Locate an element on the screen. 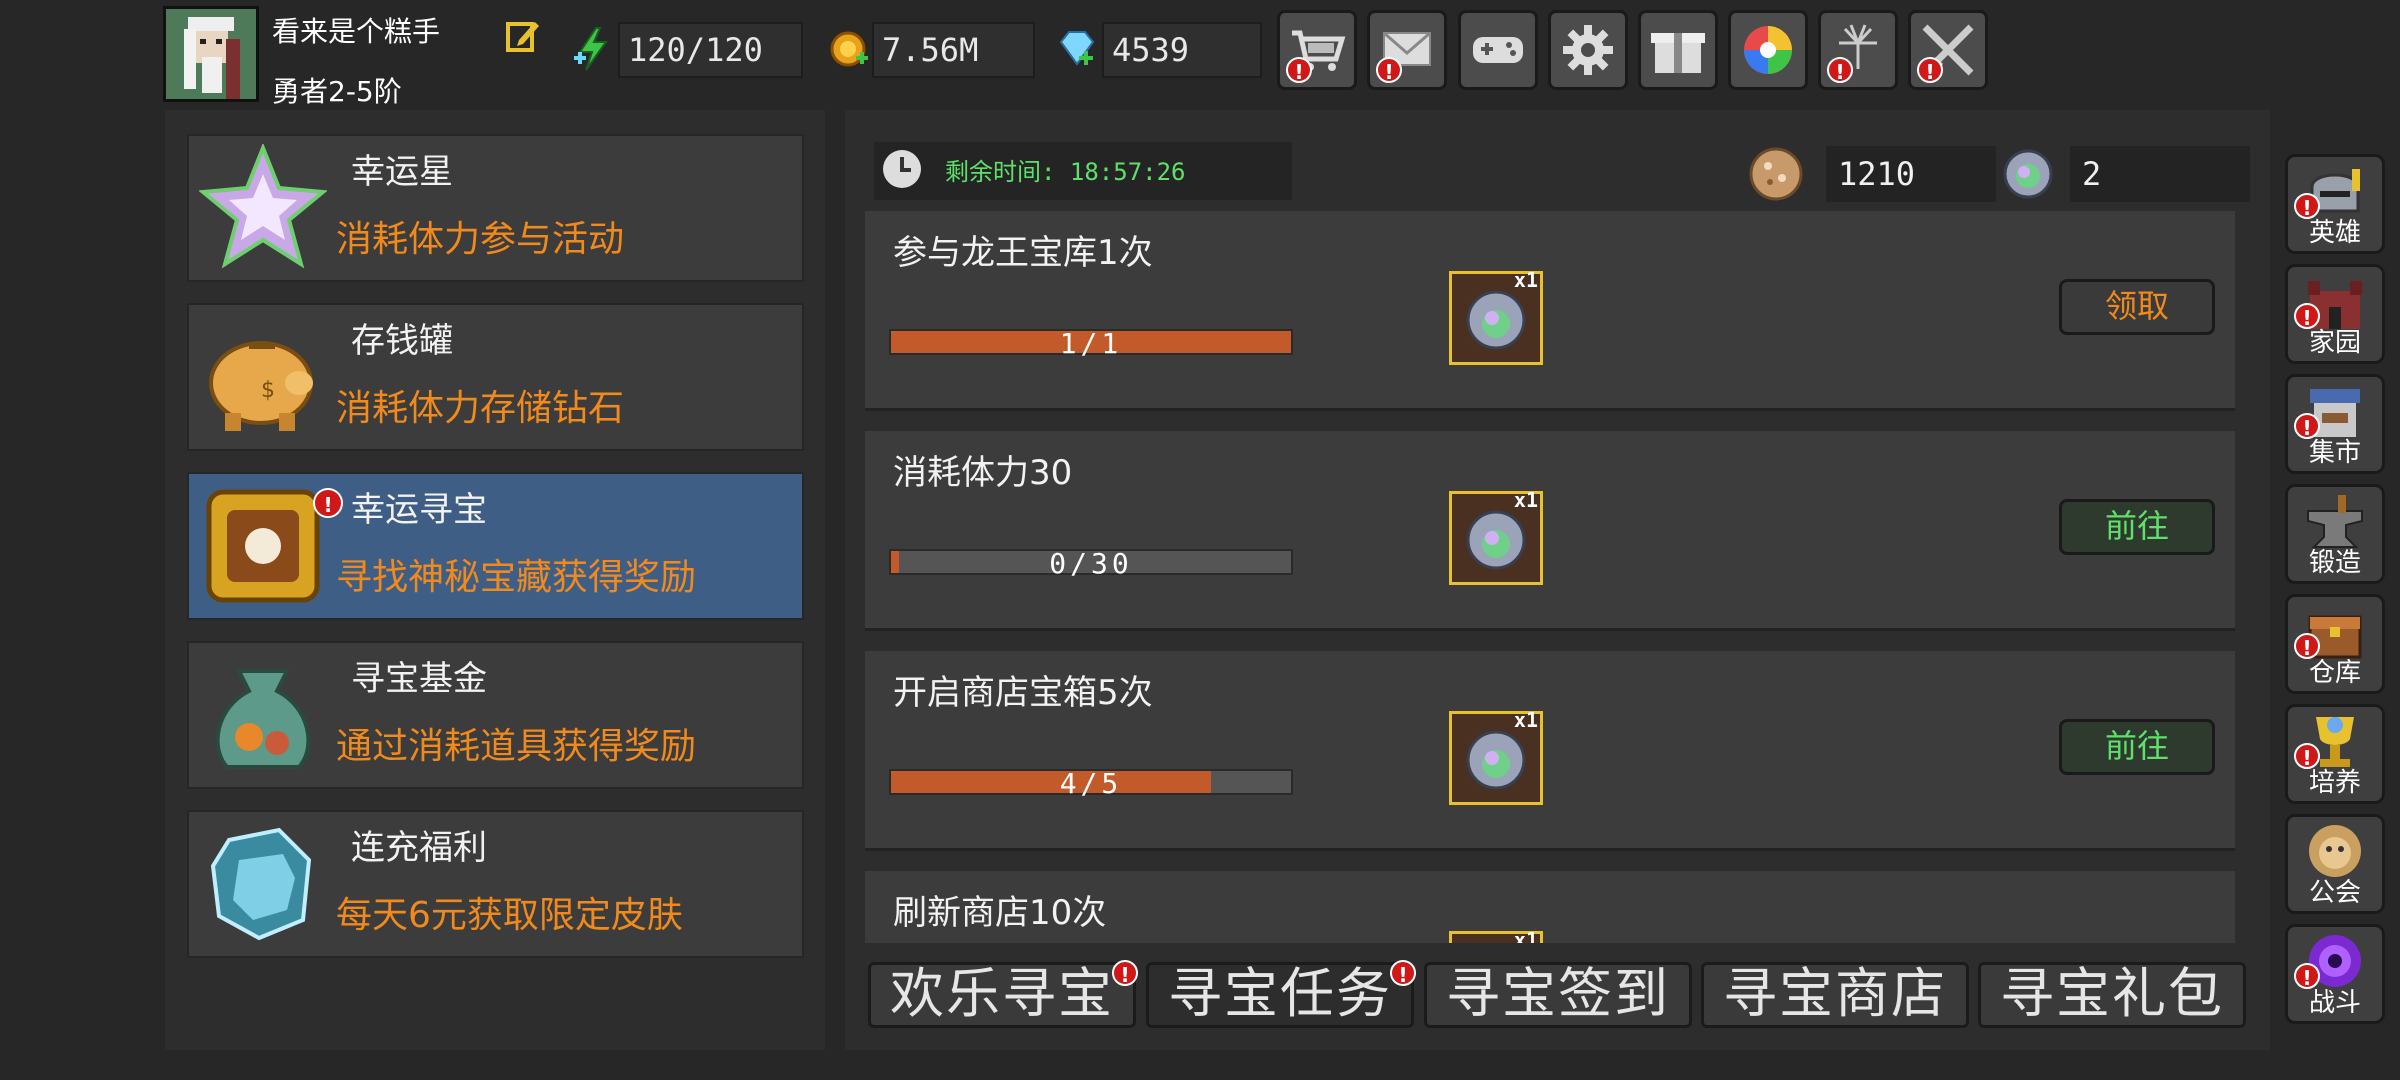 The width and height of the screenshot is (2400, 1080). tab-treasure-checkin: 寻宝签到 is located at coordinates (1558, 995).